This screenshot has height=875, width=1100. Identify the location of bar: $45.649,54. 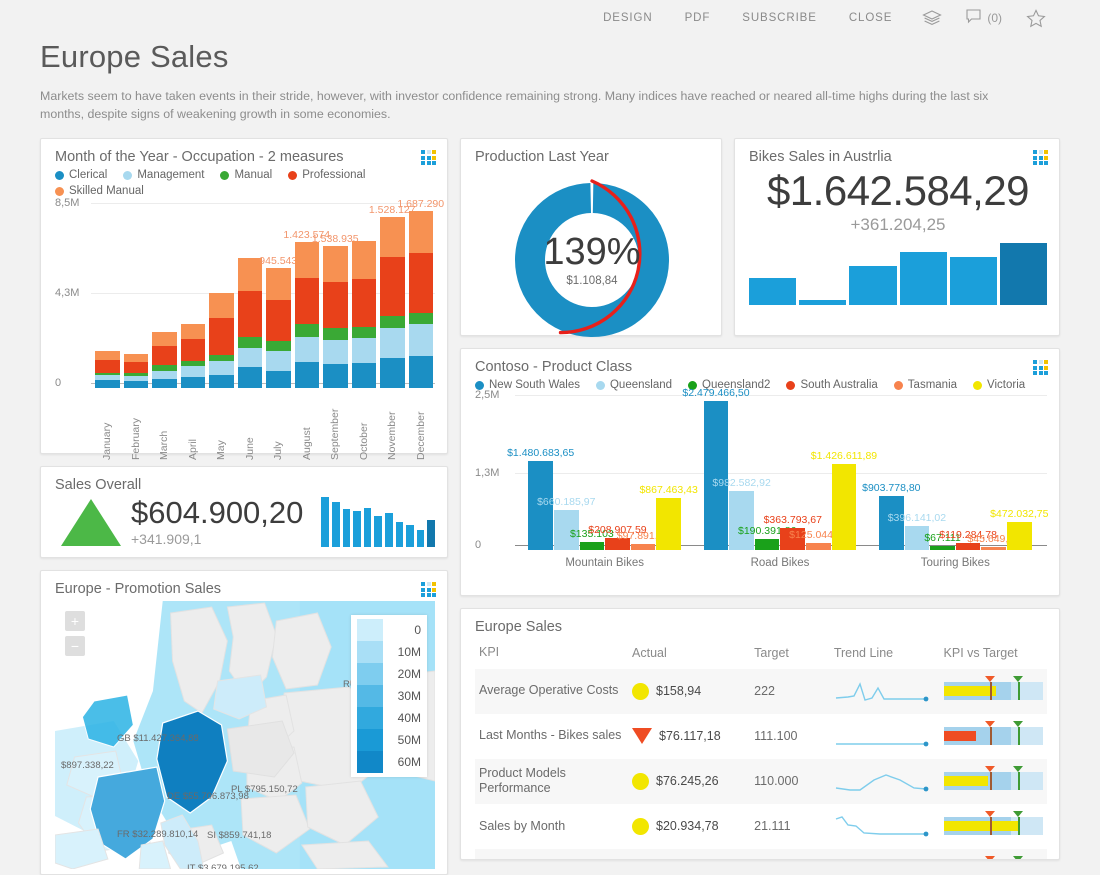
(993, 542).